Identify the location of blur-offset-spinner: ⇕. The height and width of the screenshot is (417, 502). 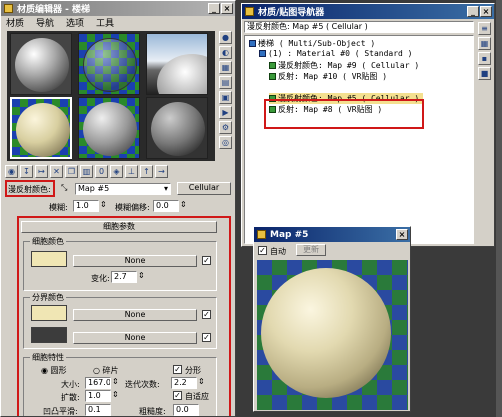
(183, 204).